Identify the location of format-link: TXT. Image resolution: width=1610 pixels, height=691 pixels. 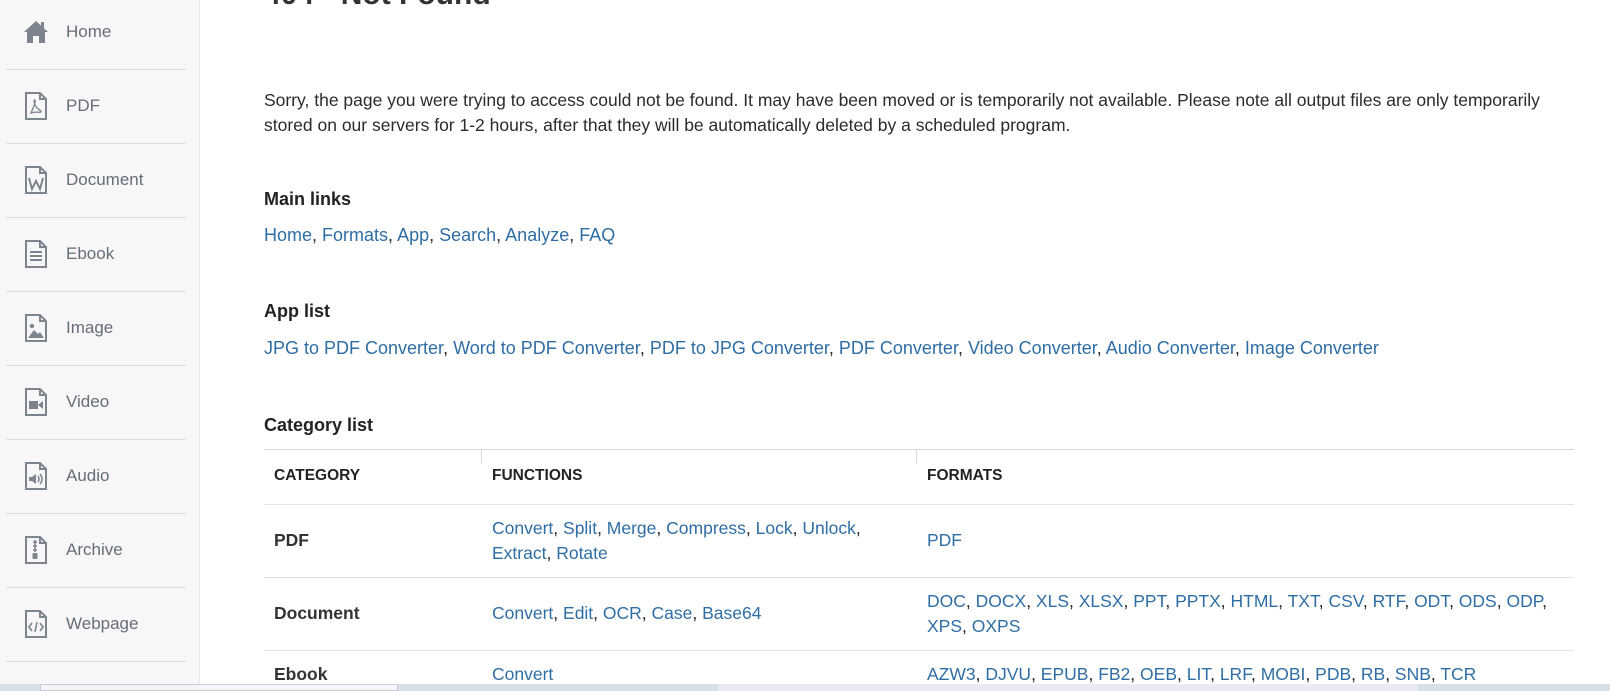
(1303, 601).